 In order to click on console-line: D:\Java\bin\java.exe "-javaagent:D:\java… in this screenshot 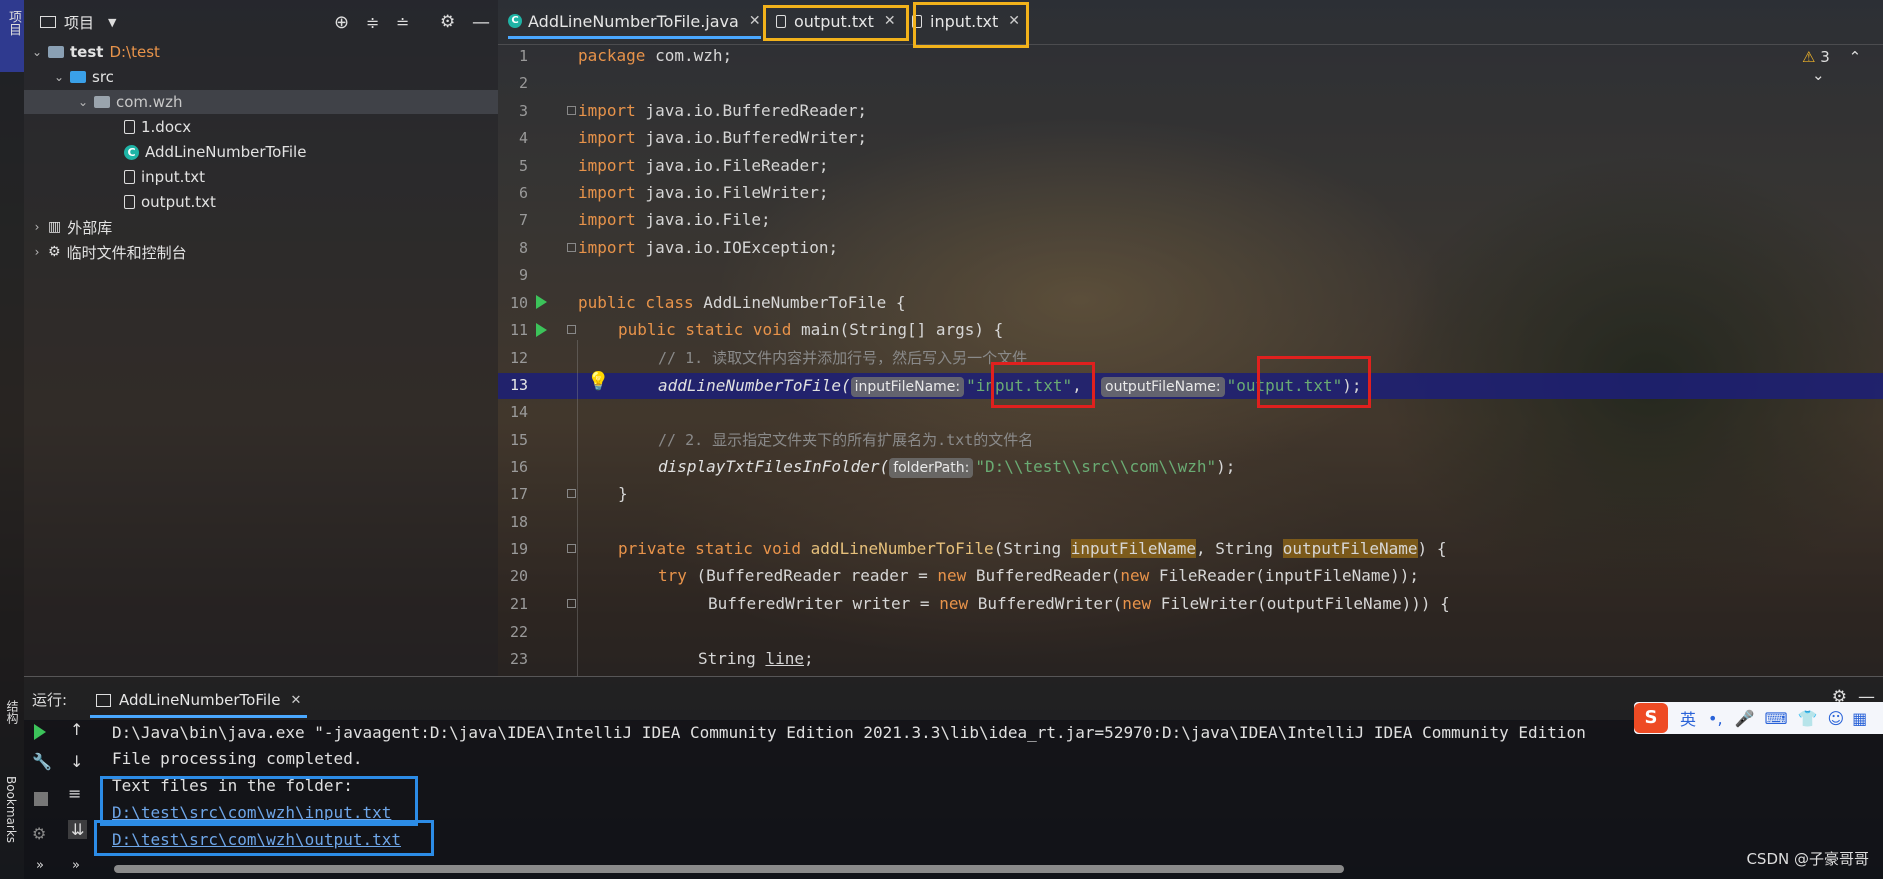, I will do `click(849, 732)`.